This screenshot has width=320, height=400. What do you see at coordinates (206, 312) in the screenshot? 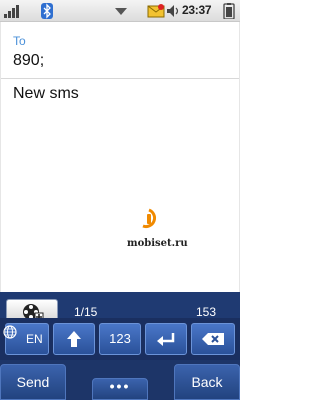
I see `char-counter: 153` at bounding box center [206, 312].